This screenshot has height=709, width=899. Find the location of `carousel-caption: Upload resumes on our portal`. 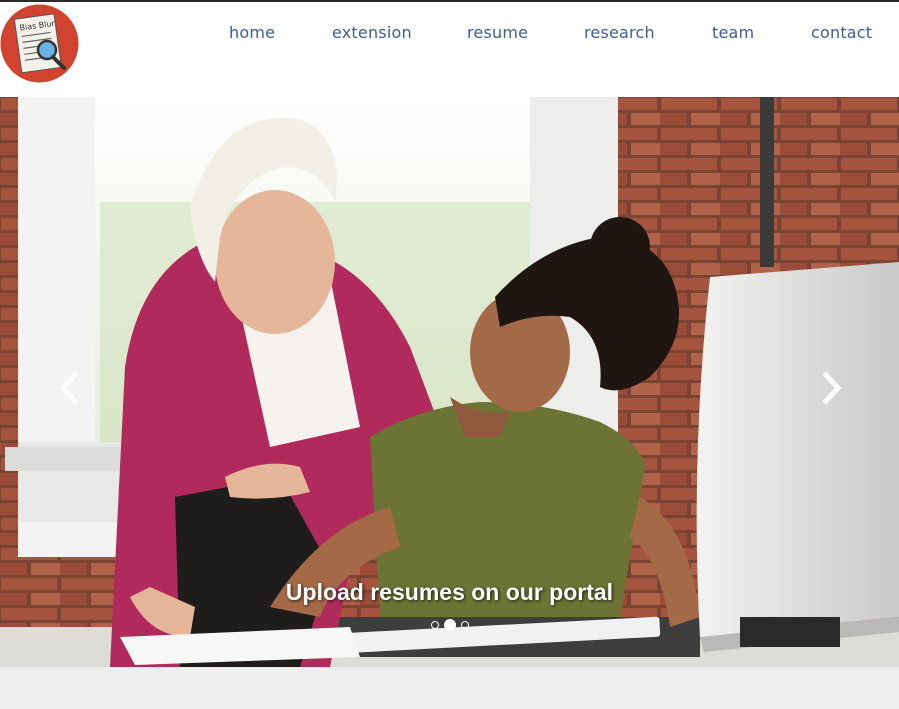

carousel-caption: Upload resumes on our portal is located at coordinates (449, 592).